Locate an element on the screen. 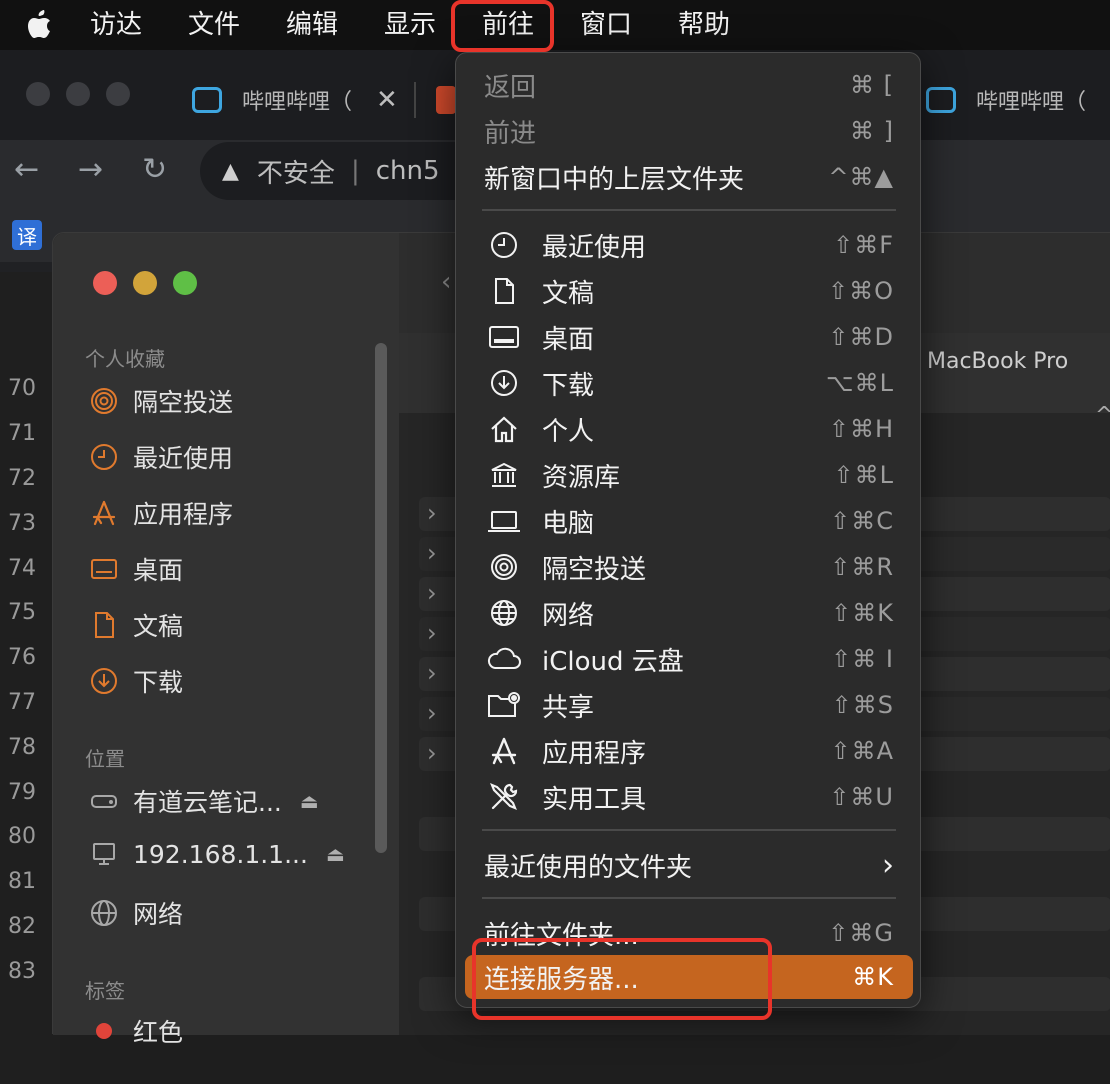 The height and width of the screenshot is (1084, 1110). menubar-finder: 访达 is located at coordinates (116, 25).